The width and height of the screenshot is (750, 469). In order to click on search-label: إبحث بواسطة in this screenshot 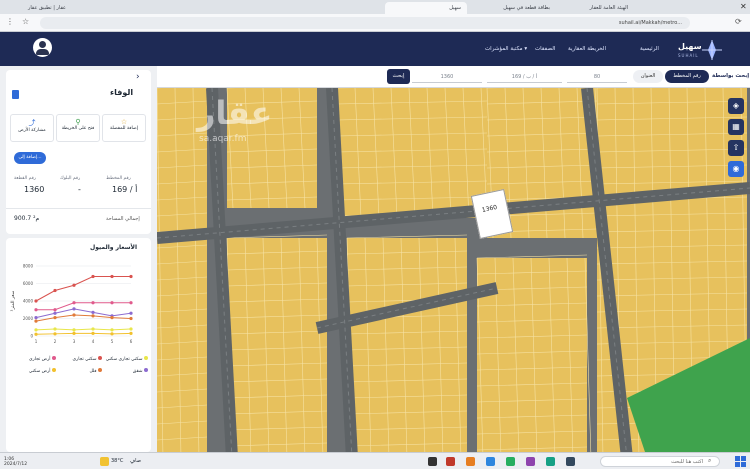, I will do `click(731, 76)`.